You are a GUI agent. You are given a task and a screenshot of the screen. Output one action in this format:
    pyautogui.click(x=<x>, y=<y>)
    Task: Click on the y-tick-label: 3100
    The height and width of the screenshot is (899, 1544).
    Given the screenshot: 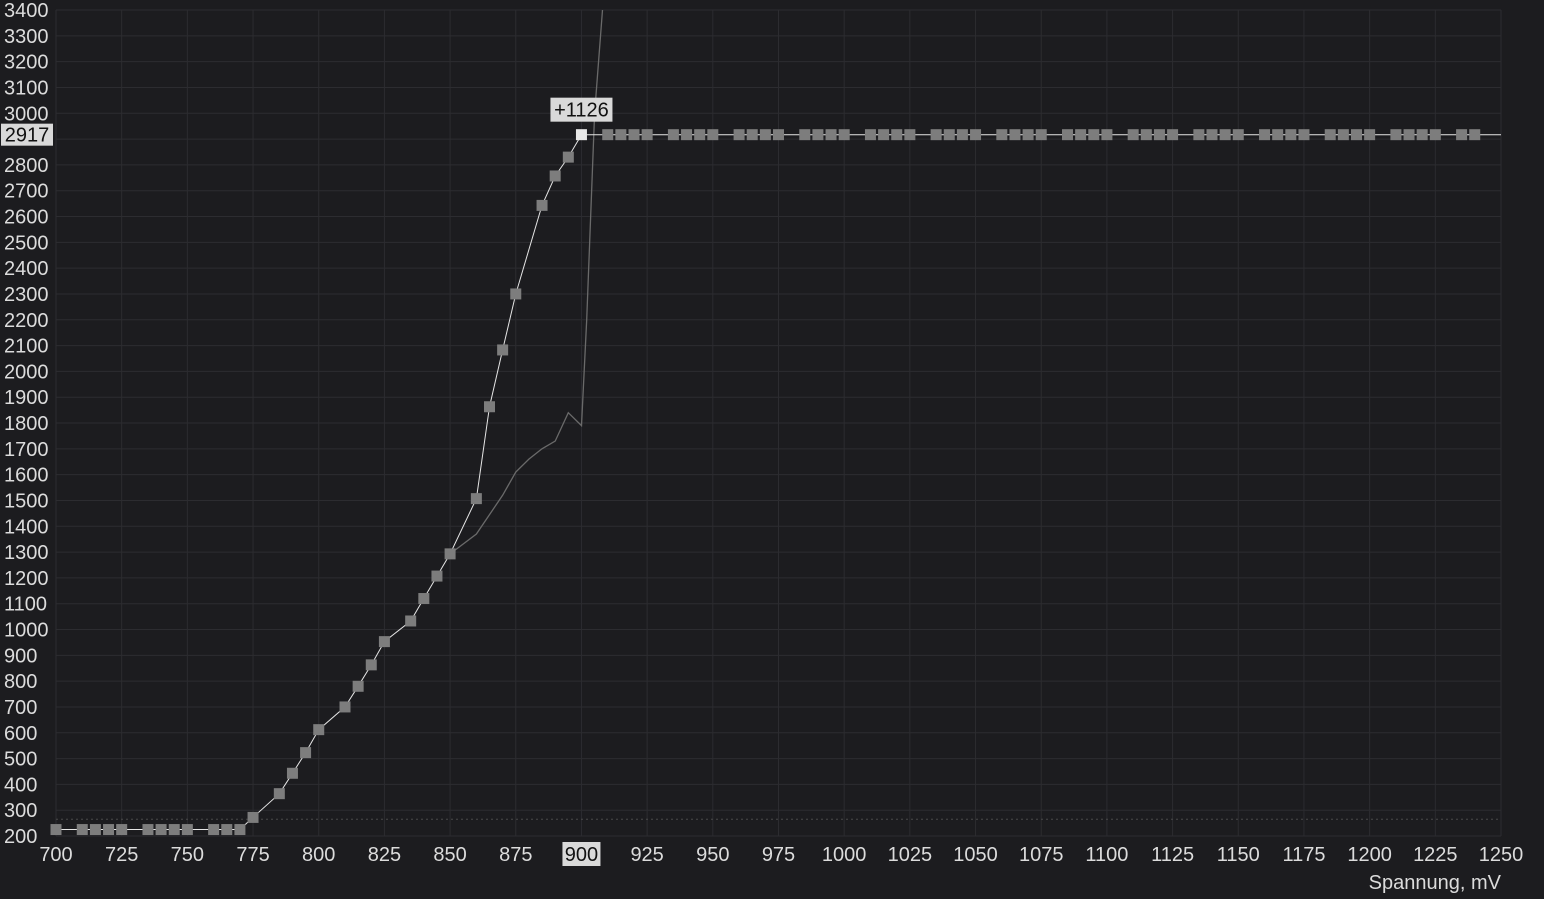 What is the action you would take?
    pyautogui.click(x=26, y=88)
    